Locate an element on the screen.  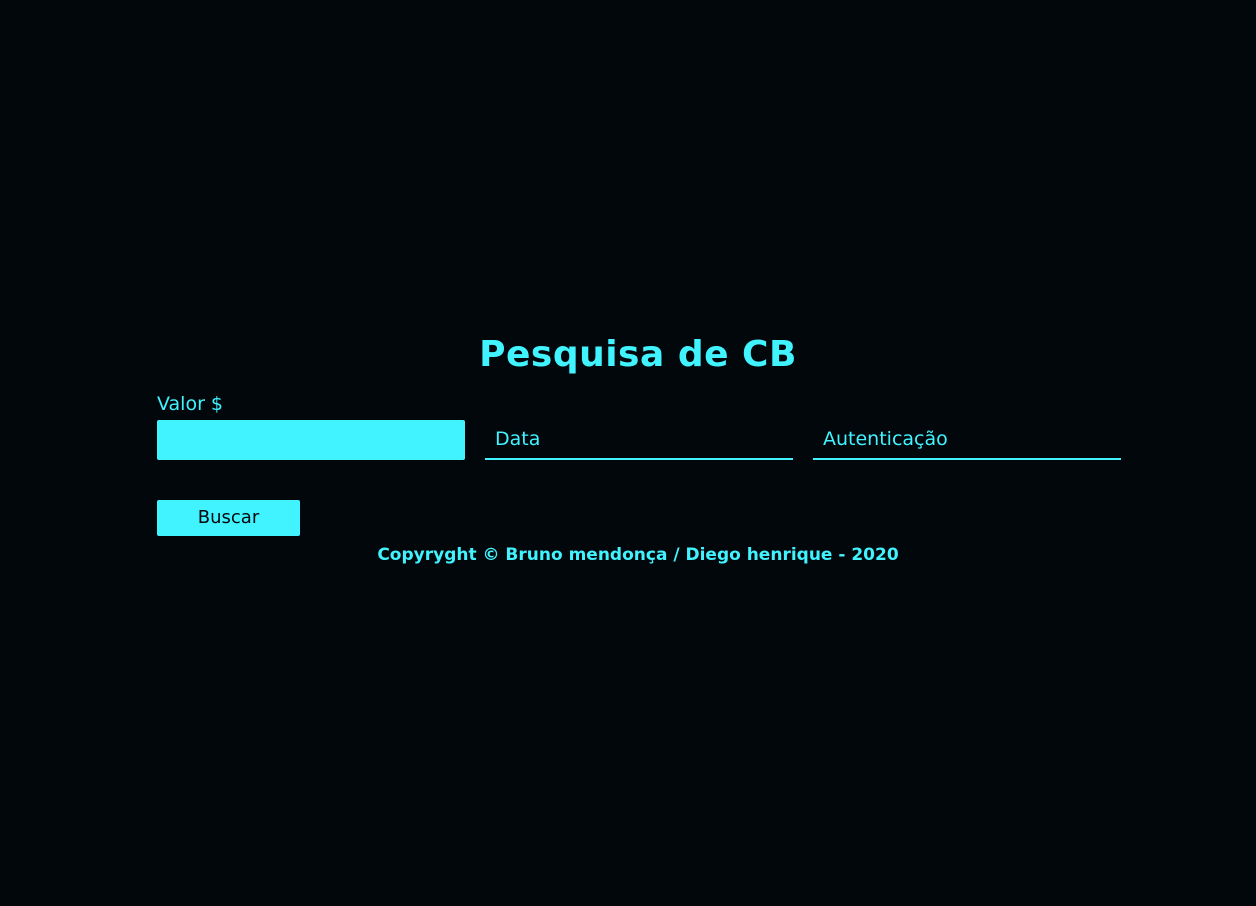
valor-label: Valor $ is located at coordinates (190, 404).